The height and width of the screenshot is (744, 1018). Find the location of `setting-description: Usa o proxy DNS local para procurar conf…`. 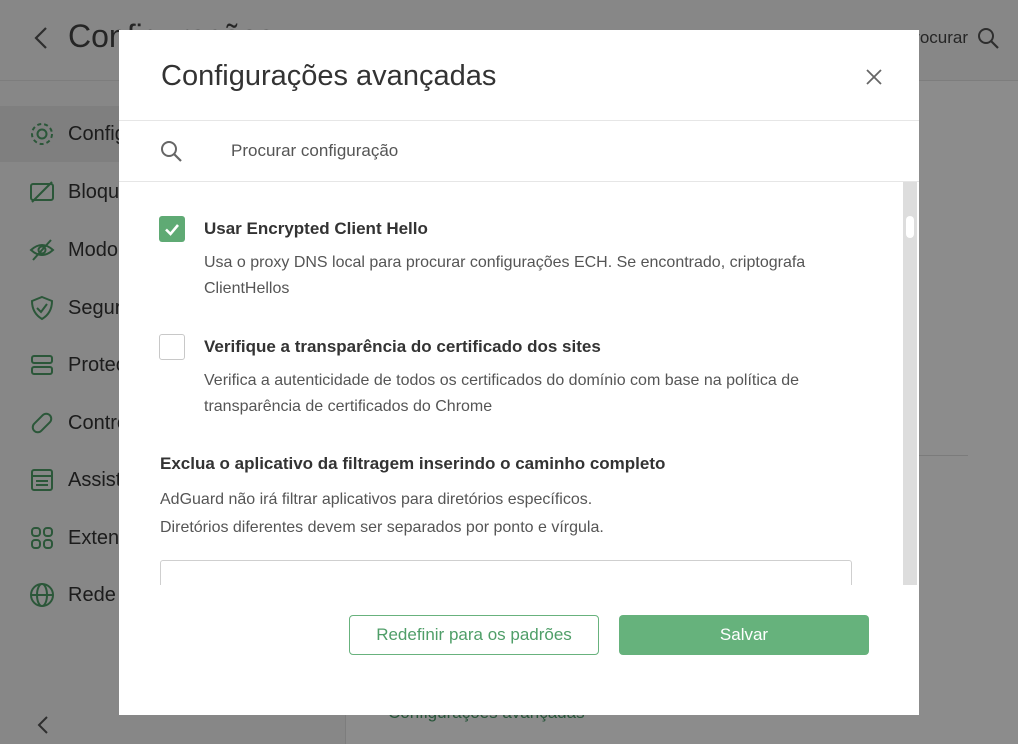

setting-description: Usa o proxy DNS local para procurar conf… is located at coordinates (505, 275).